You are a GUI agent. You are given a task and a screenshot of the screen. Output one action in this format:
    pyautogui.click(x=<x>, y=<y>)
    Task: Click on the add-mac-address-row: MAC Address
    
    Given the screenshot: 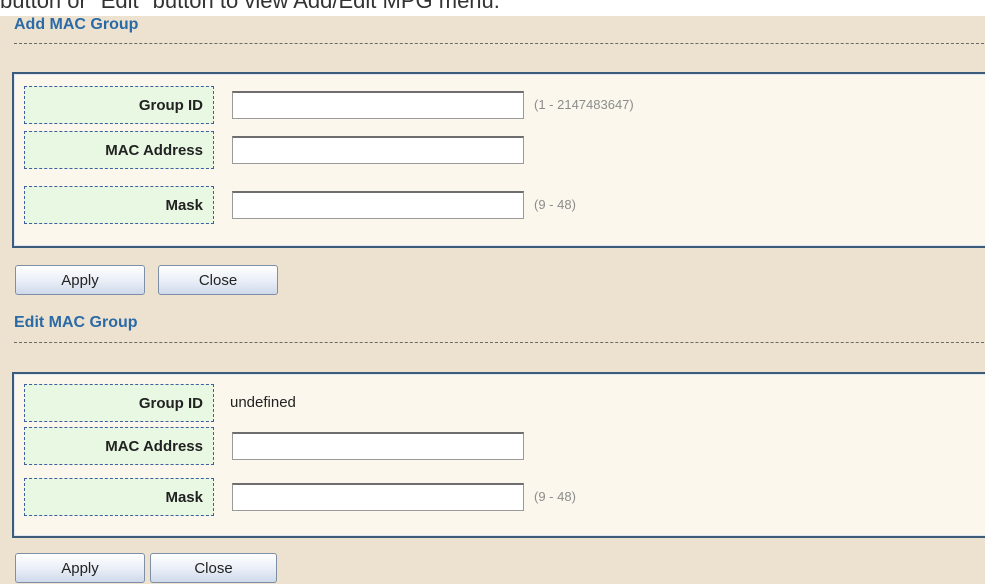 What is the action you would take?
    pyautogui.click(x=504, y=151)
    